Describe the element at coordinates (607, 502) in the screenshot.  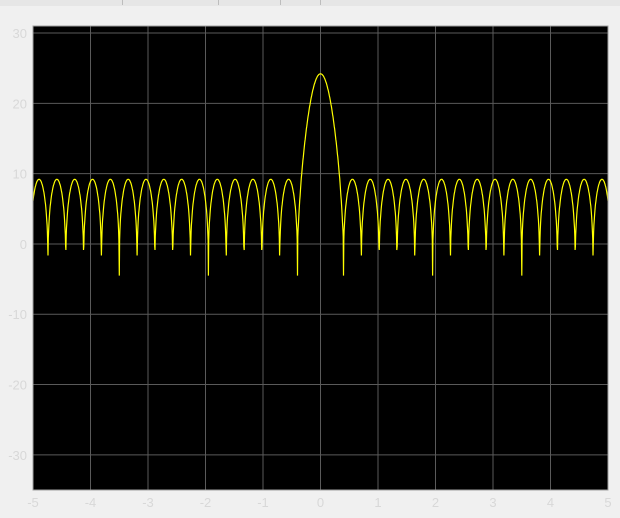
I see `x-tick-label: 5` at that location.